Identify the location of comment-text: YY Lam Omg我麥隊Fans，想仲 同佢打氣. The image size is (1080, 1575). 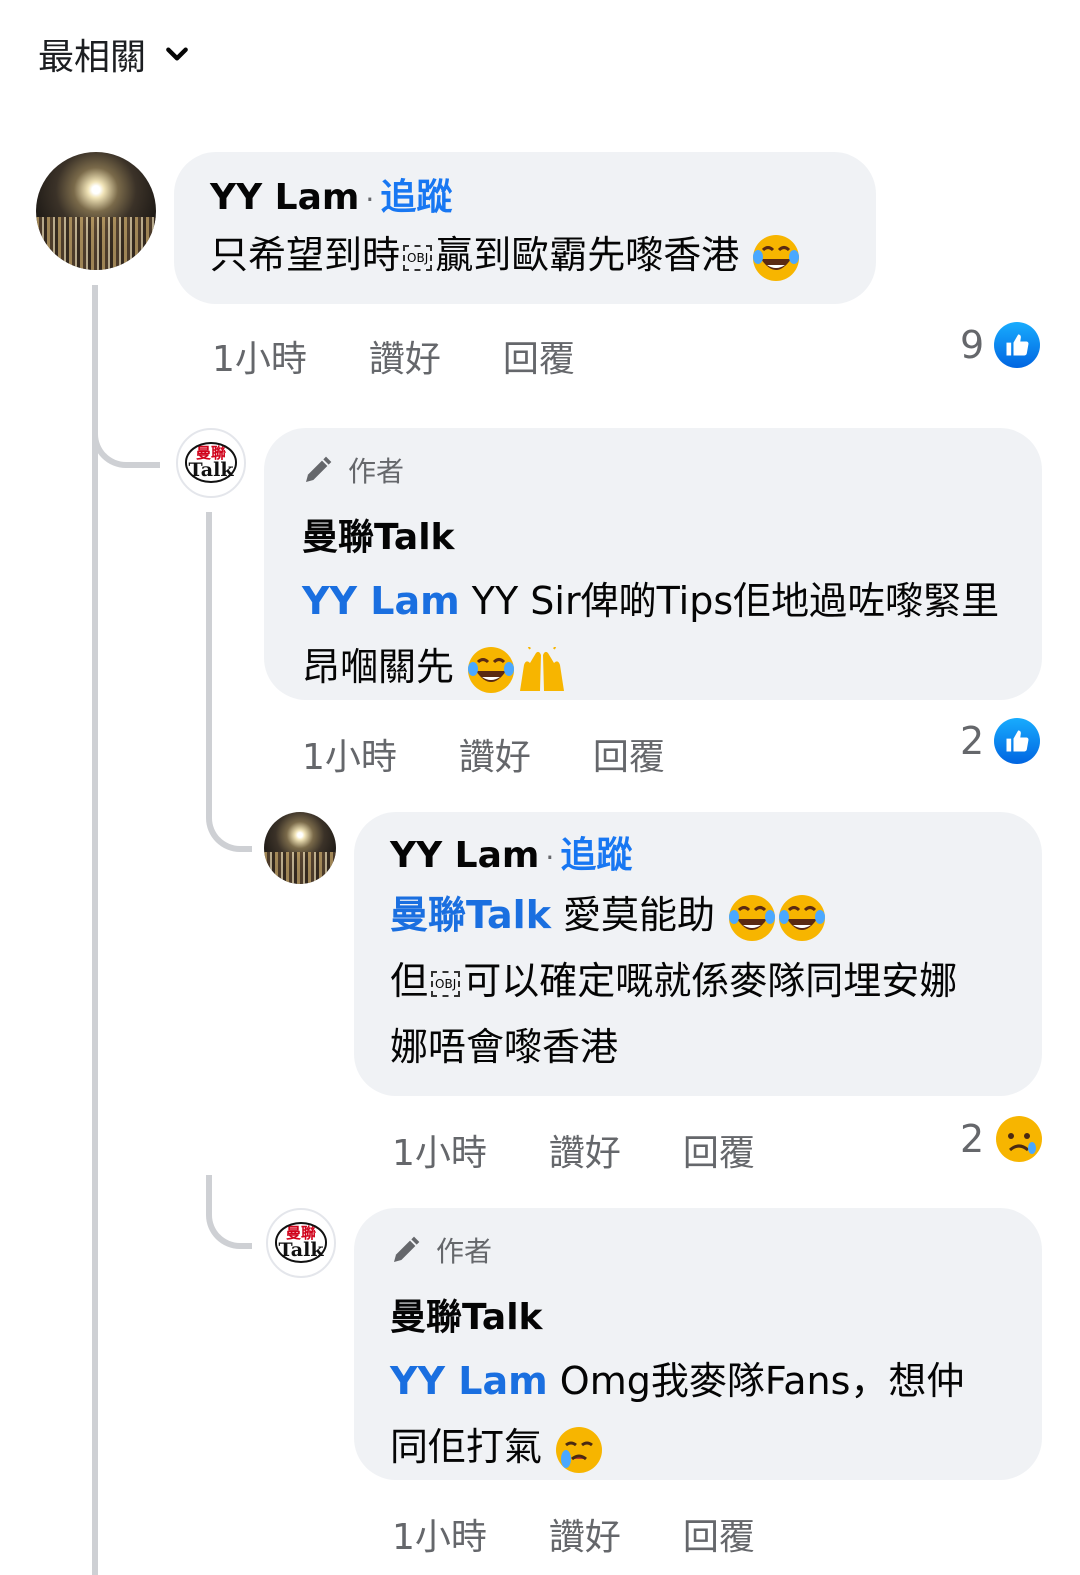
(698, 1414).